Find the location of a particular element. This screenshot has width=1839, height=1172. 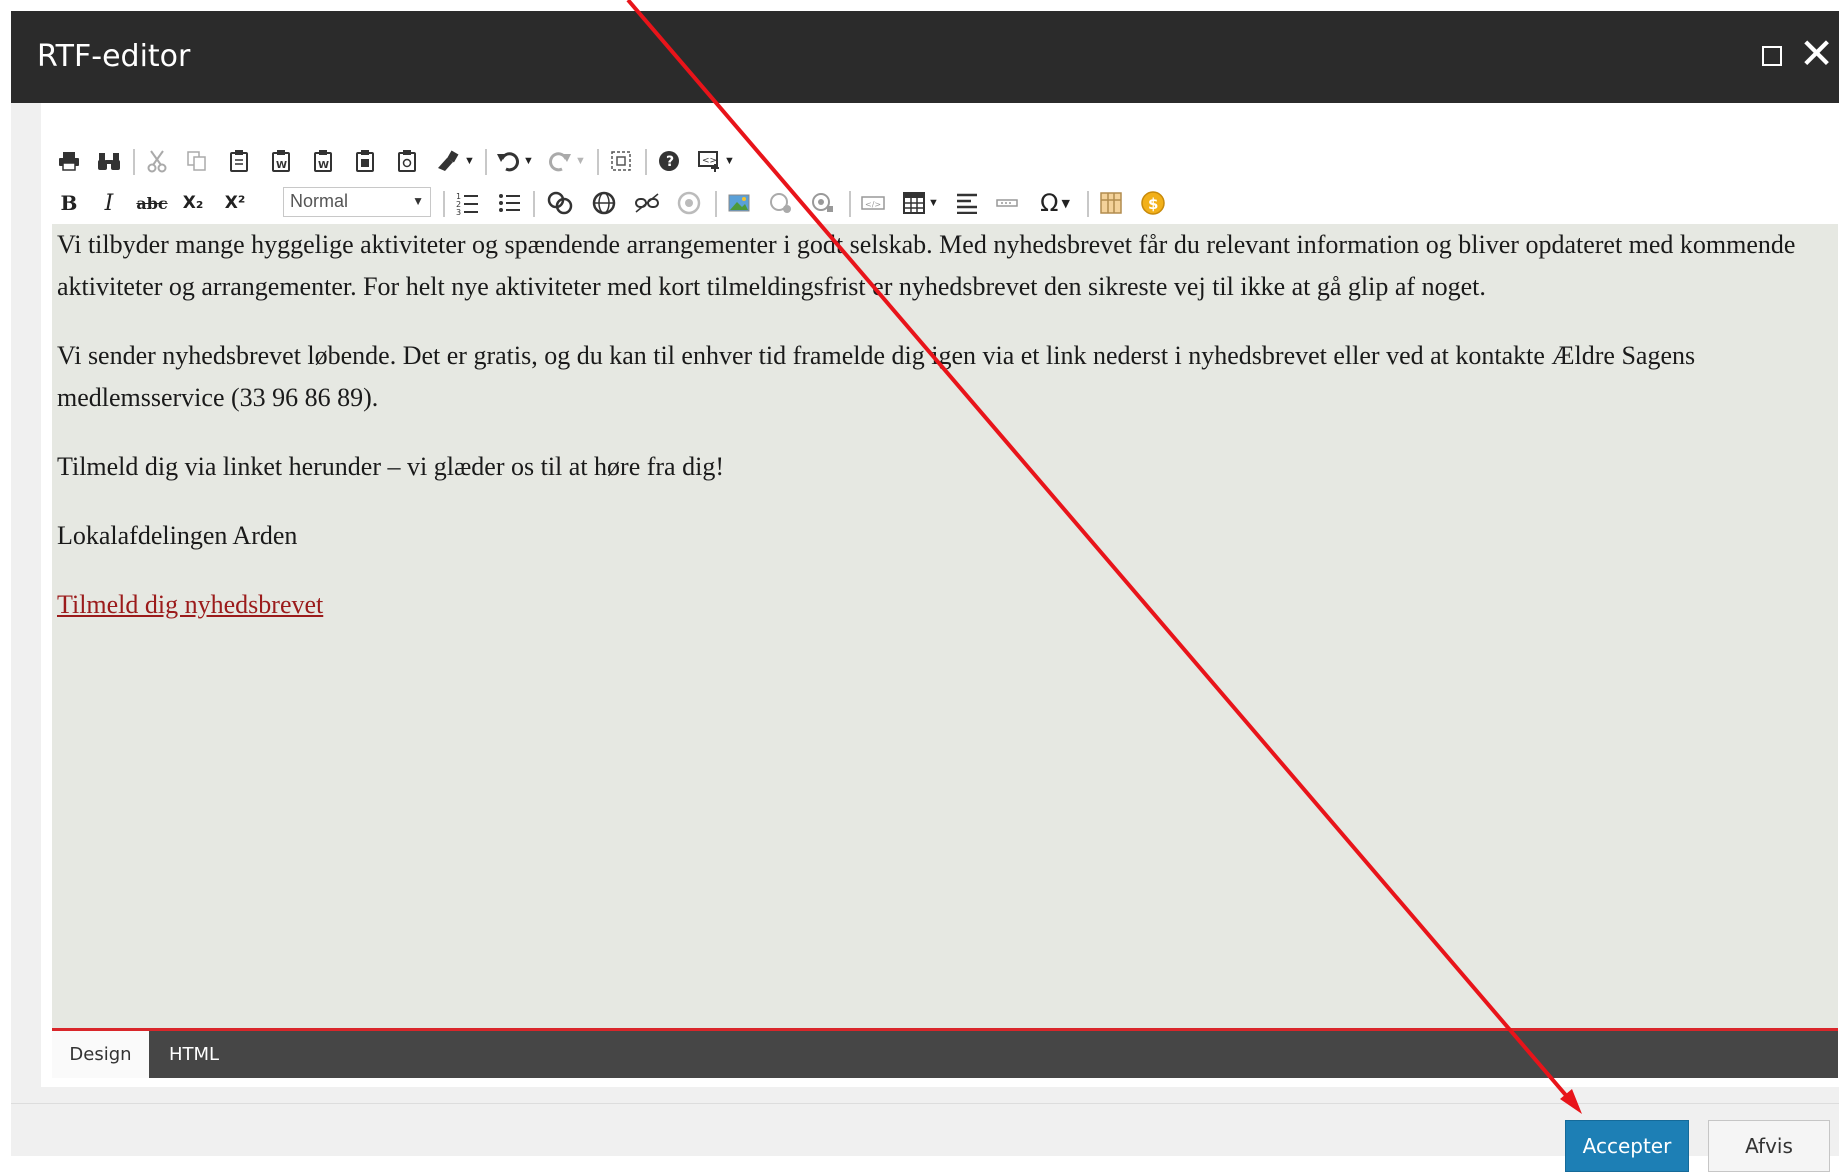

insert-table-icon: ▼ is located at coordinates (921, 203).